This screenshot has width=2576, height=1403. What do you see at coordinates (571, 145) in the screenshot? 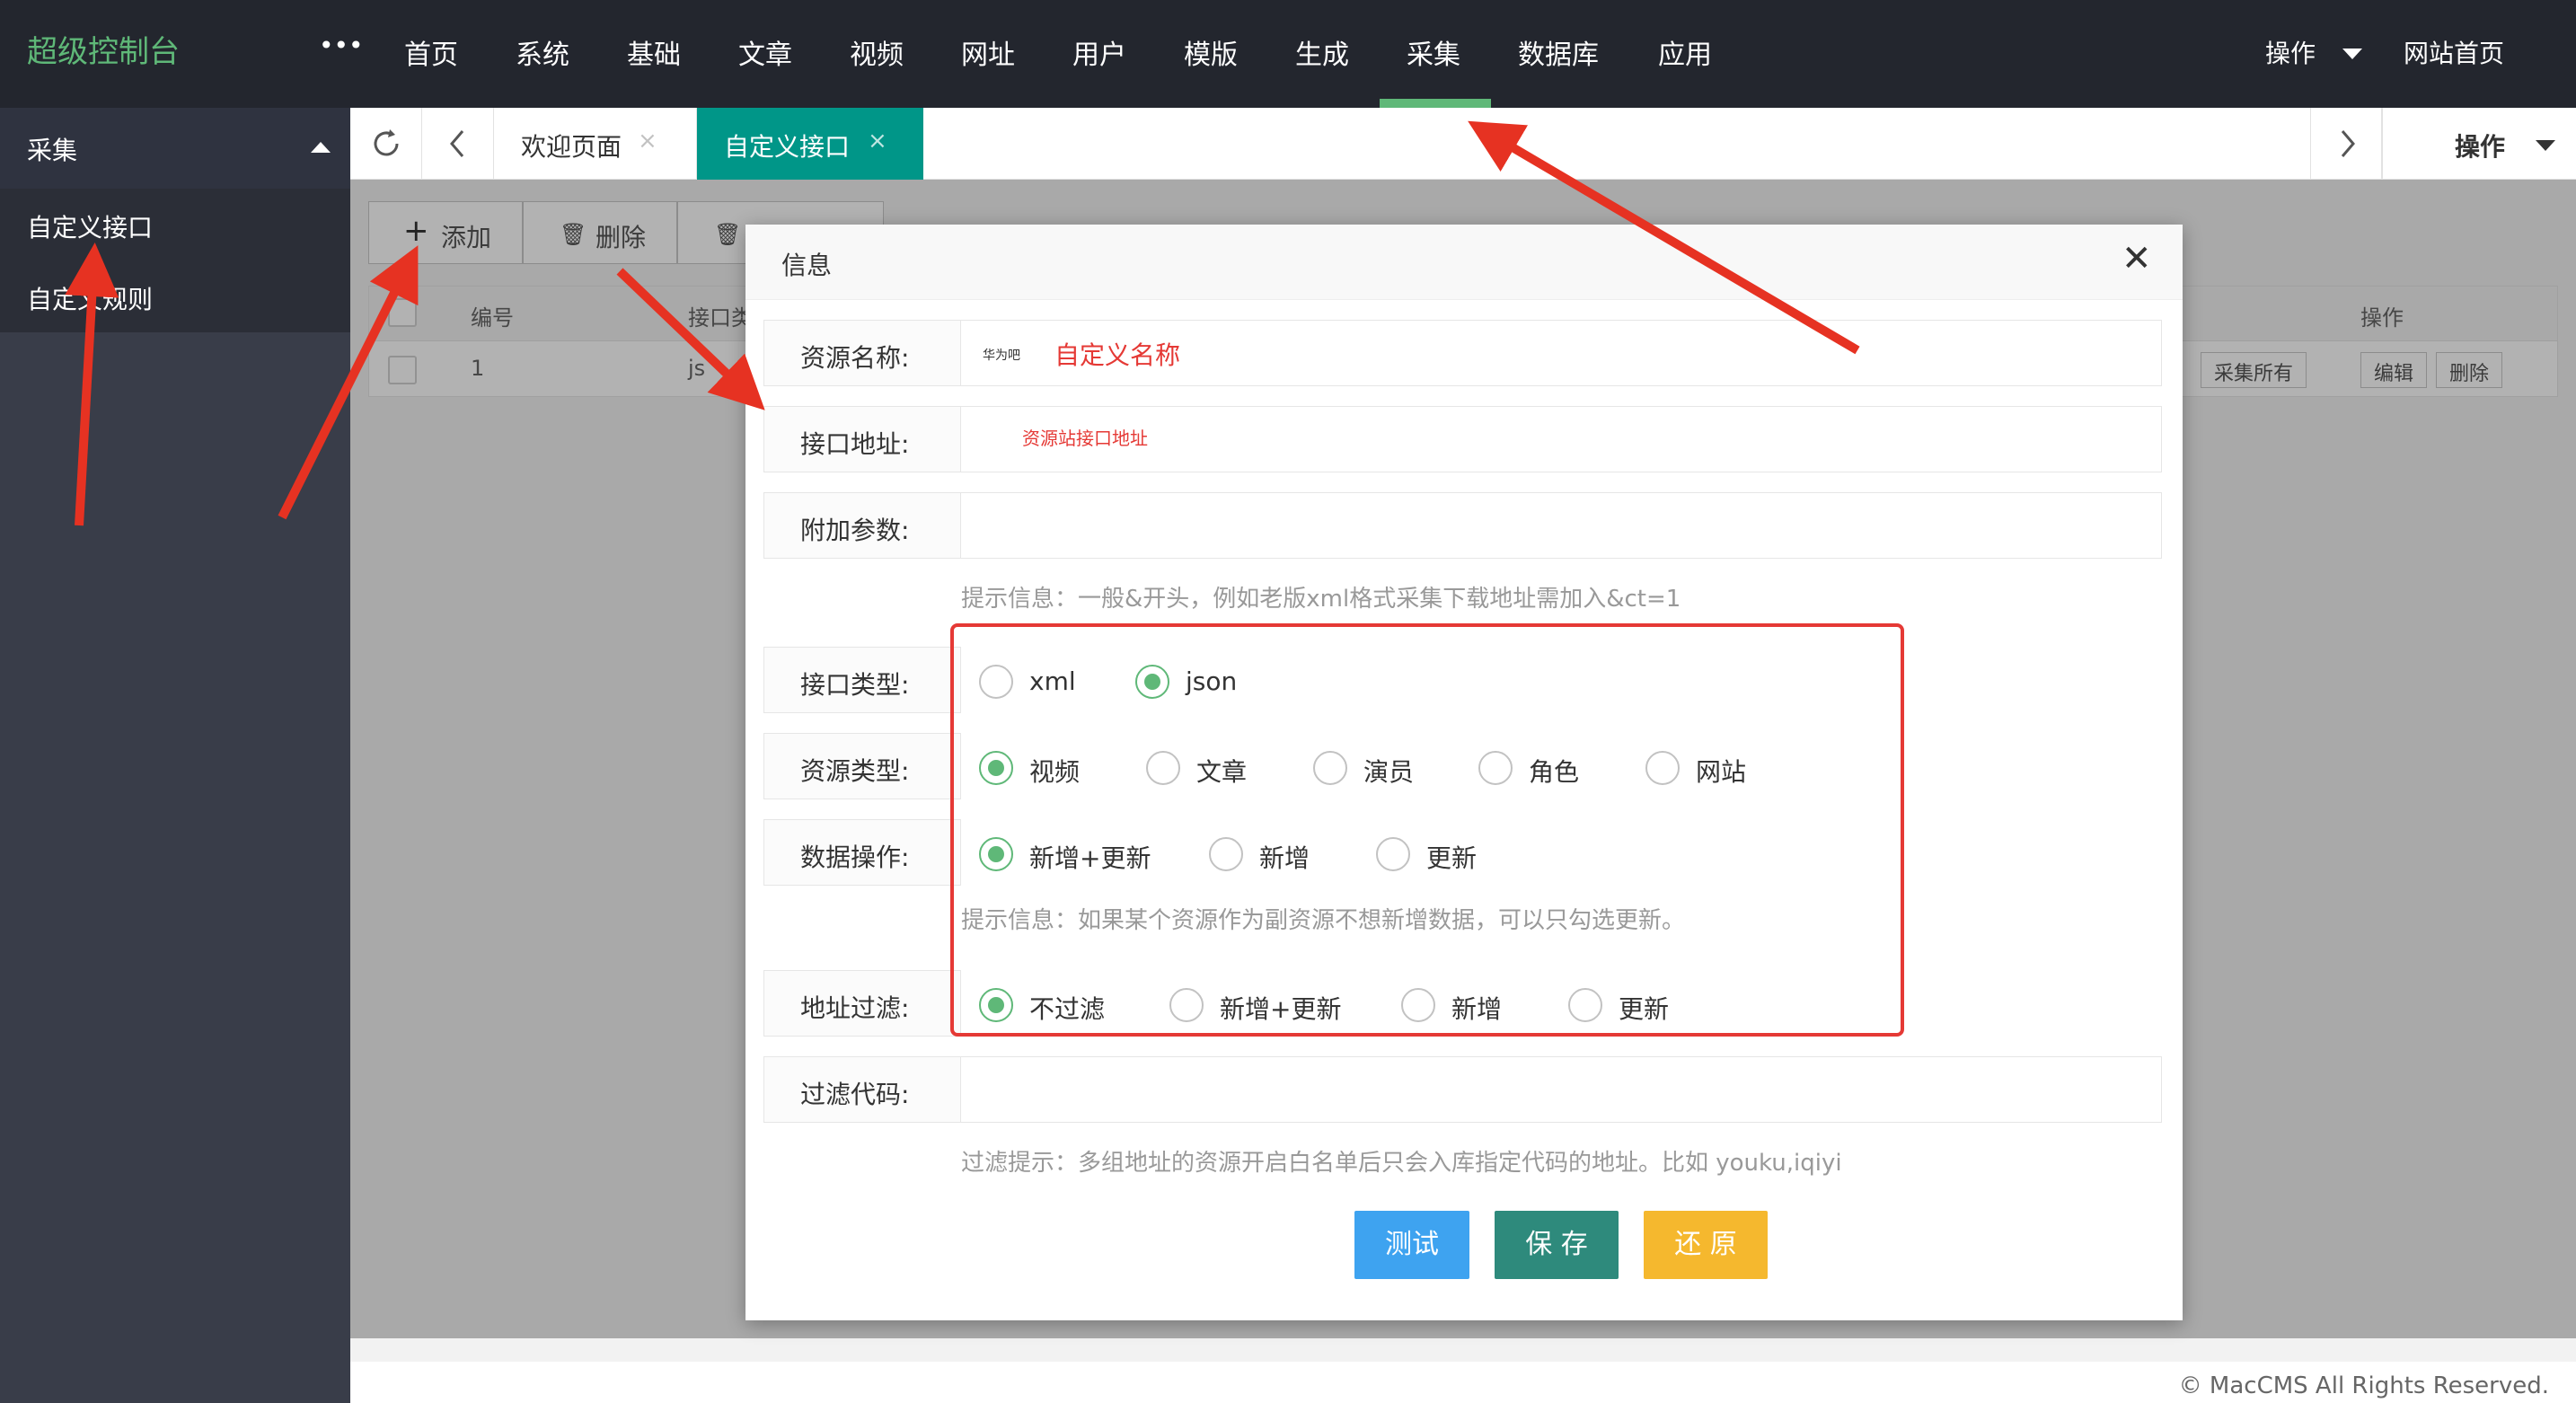
I see `tab-welcome-label: 欢迎页面` at bounding box center [571, 145].